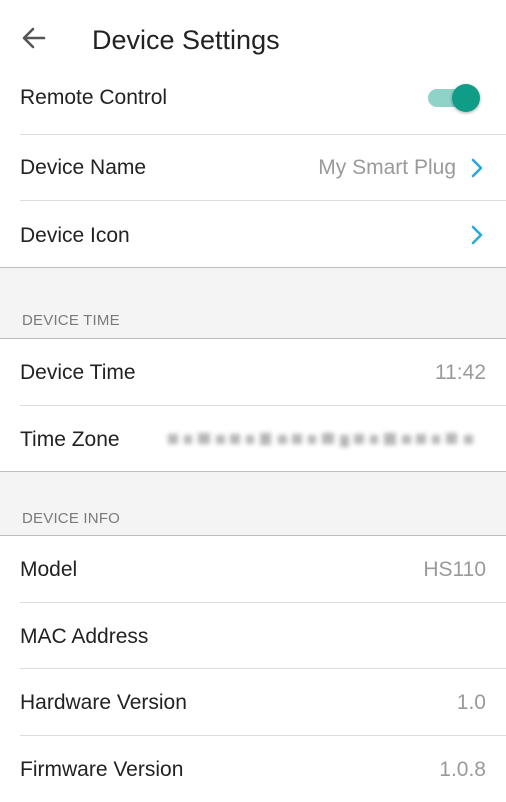 The width and height of the screenshot is (506, 802). I want to click on firmware-version-value: 1.0.8, so click(462, 769).